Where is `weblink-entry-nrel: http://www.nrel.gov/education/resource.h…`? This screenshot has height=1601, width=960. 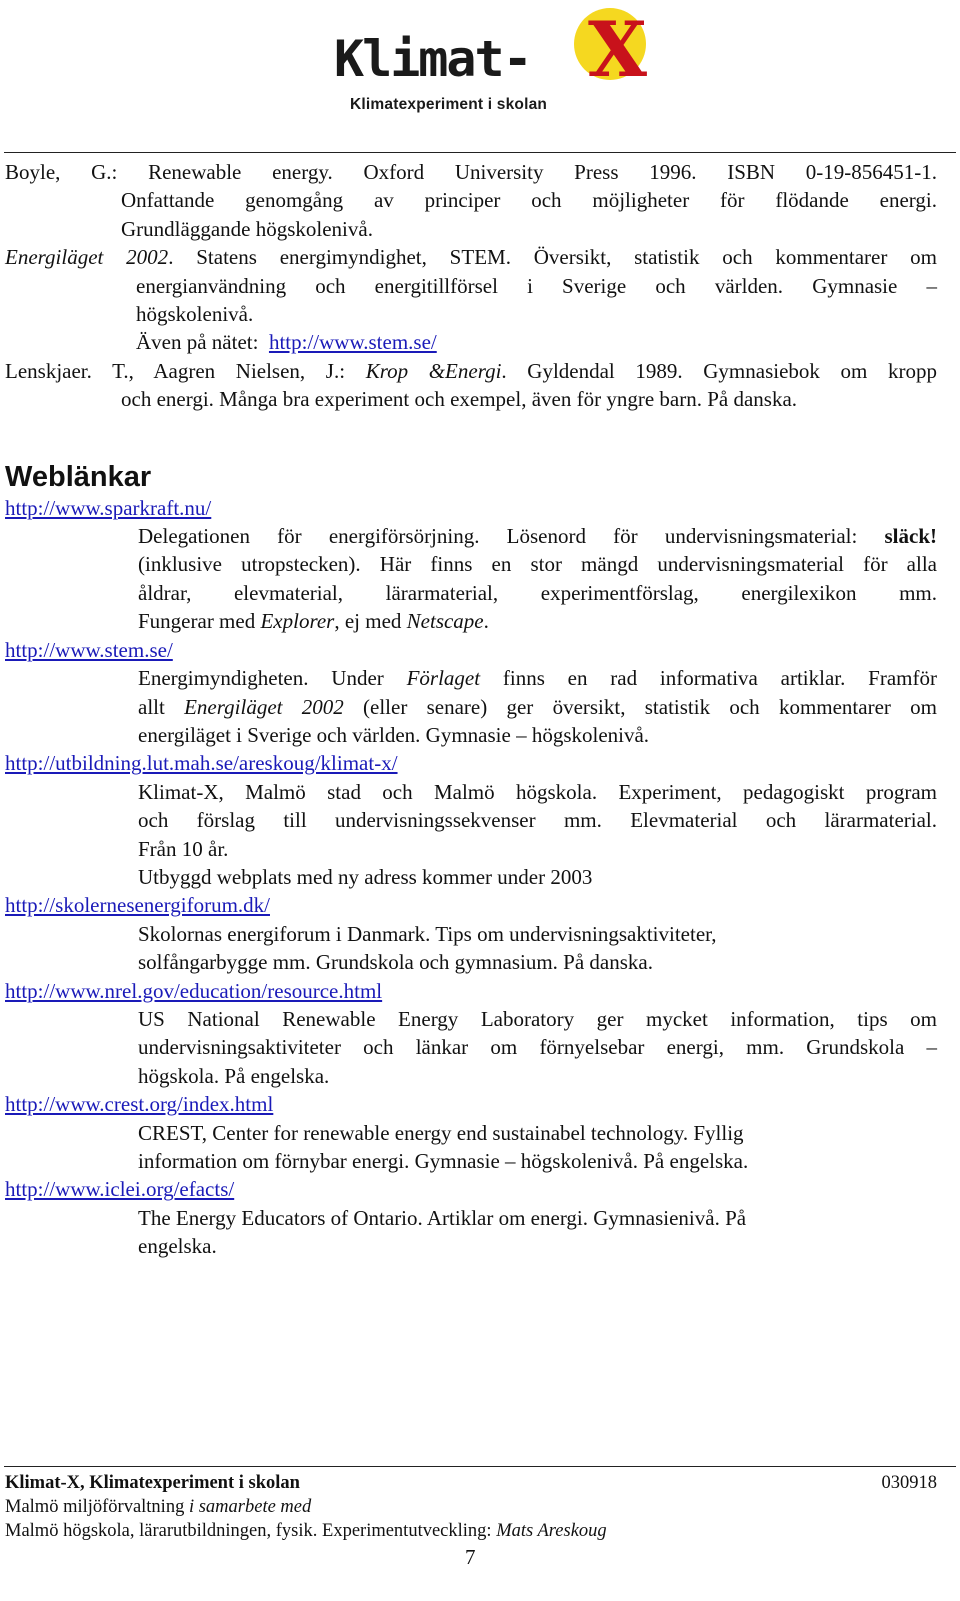
weblink-entry-nrel: http://www.nrel.gov/education/resource.h… is located at coordinates (471, 1034).